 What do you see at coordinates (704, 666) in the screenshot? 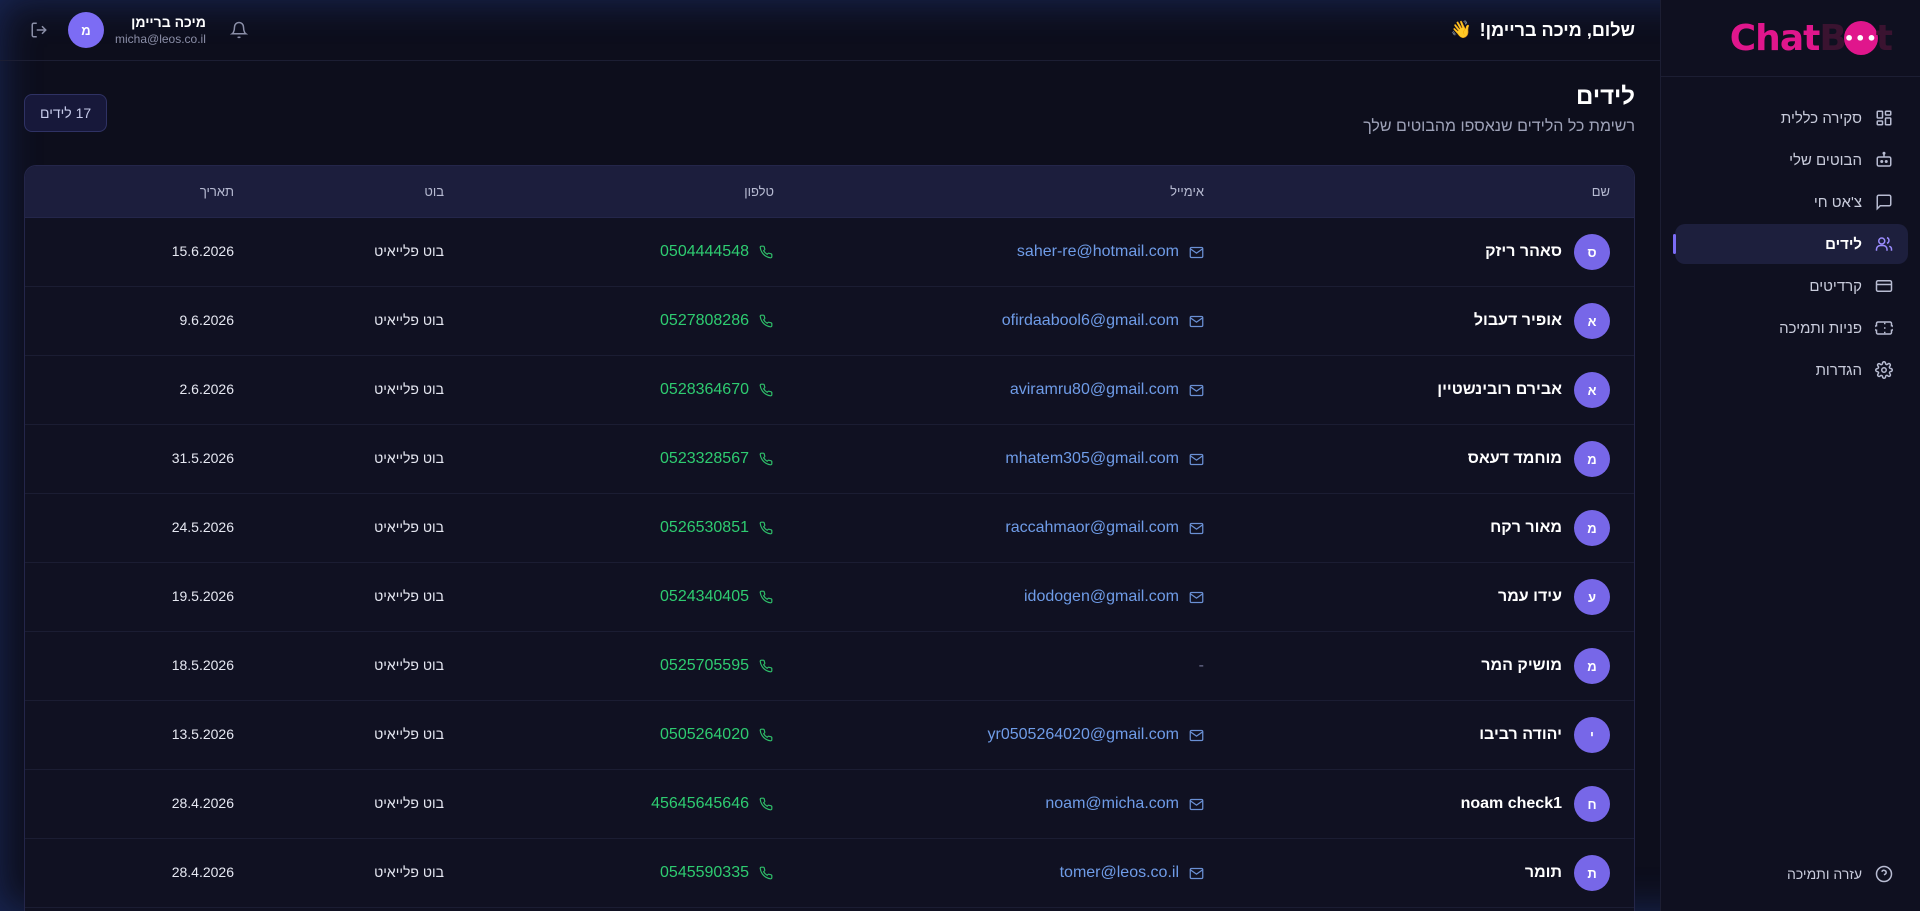
I see `lead-phone: 0525705595` at bounding box center [704, 666].